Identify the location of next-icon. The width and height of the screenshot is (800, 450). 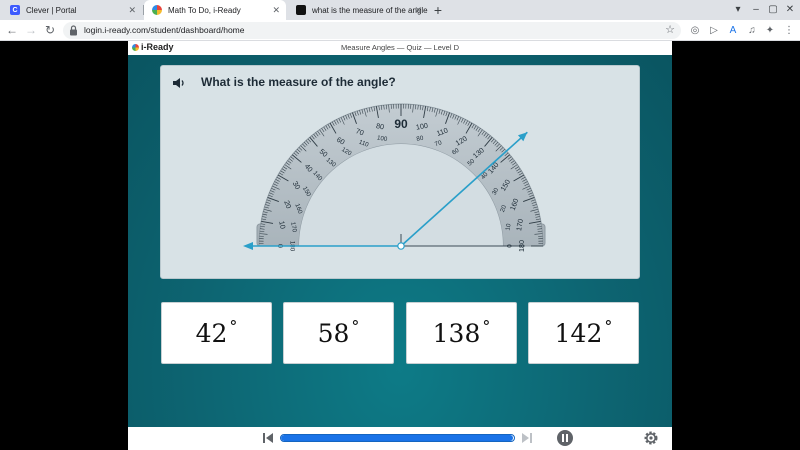
(527, 438).